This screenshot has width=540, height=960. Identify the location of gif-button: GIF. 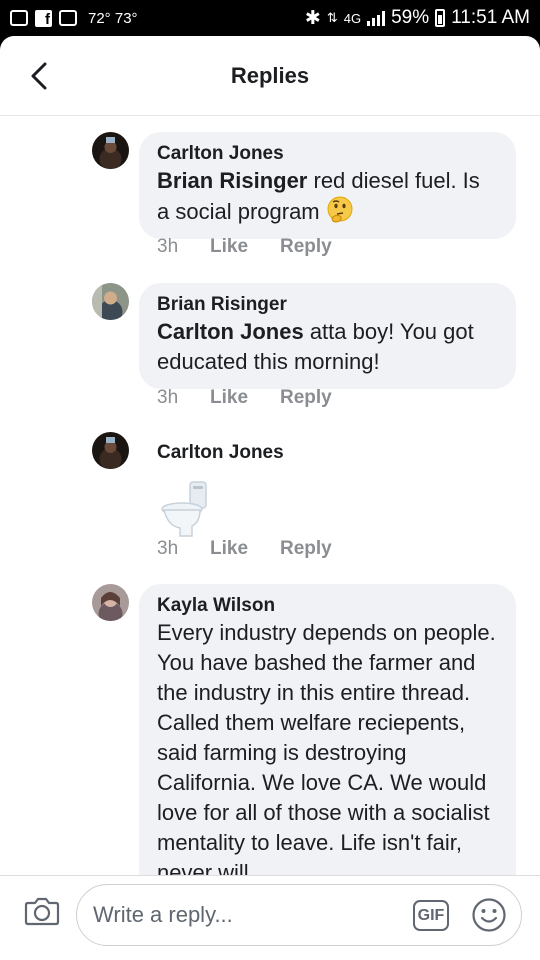
(431, 915).